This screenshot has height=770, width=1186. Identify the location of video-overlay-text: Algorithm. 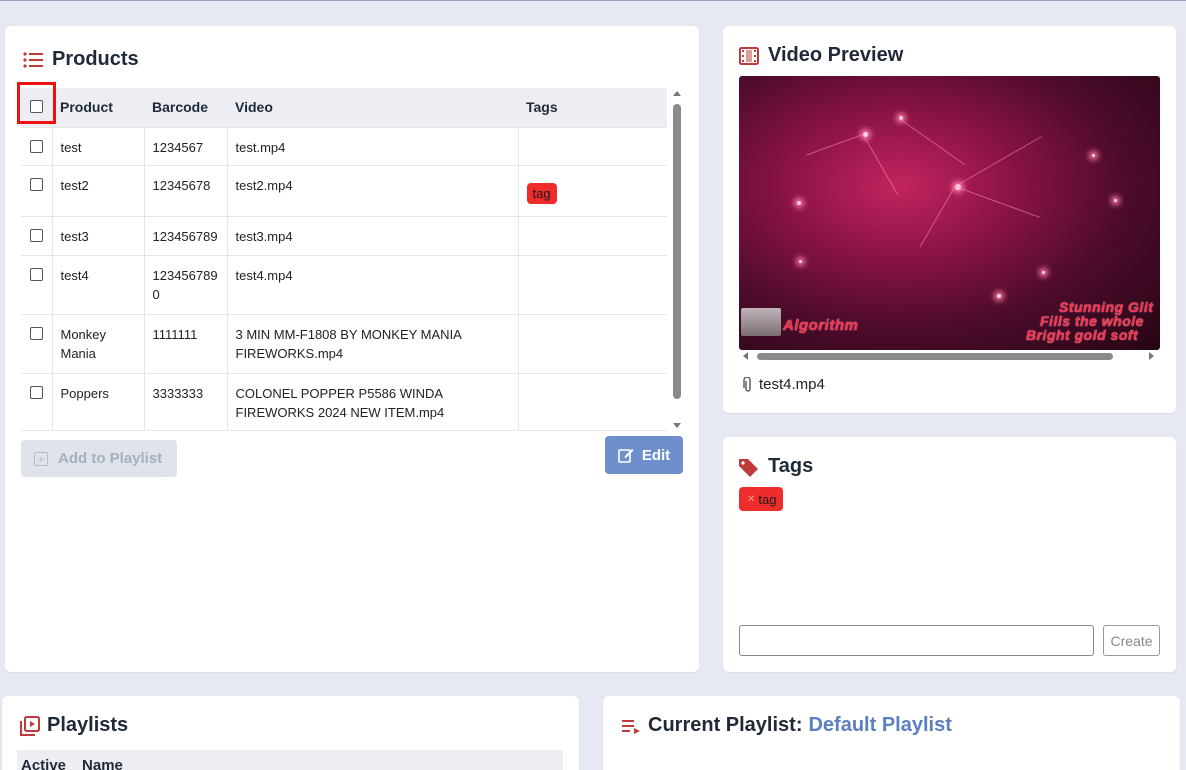
(821, 325).